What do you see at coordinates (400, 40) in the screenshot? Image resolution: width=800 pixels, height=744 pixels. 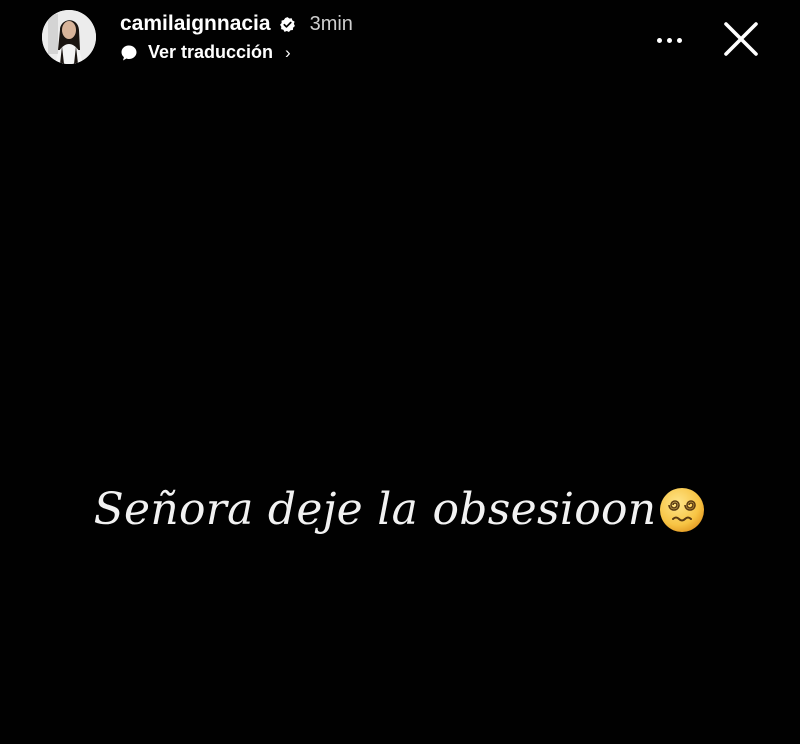 I see `story-header: camilaignnacia 3min Ver traducción ›` at bounding box center [400, 40].